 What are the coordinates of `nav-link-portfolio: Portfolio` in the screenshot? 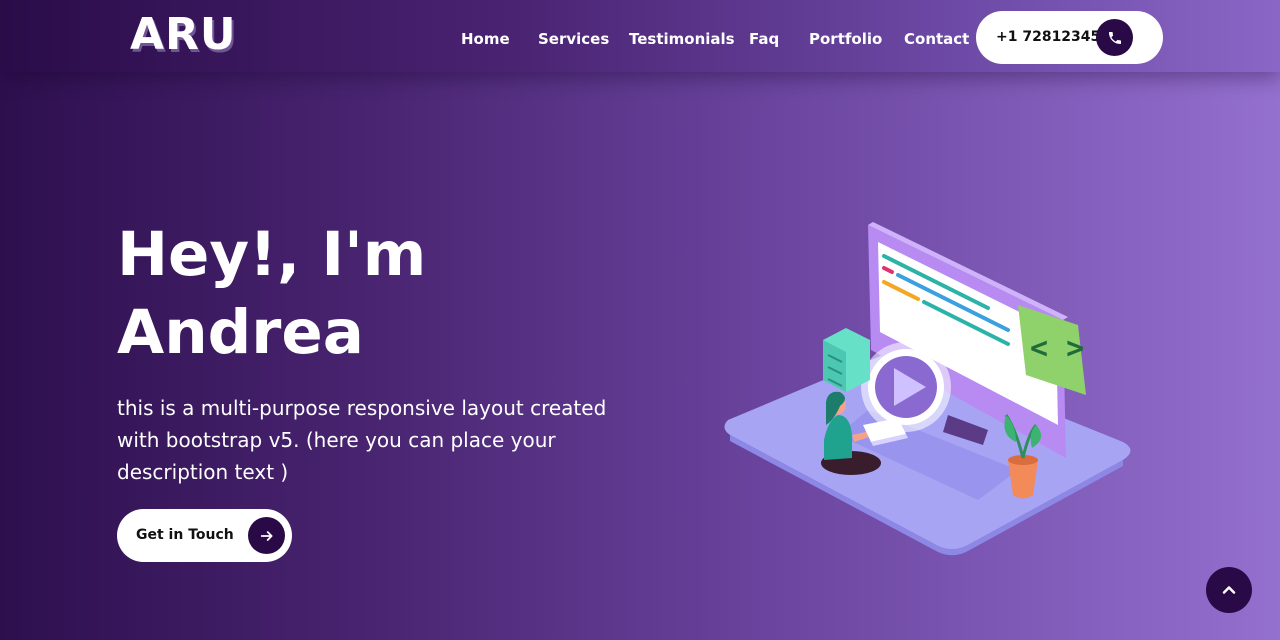 It's located at (845, 39).